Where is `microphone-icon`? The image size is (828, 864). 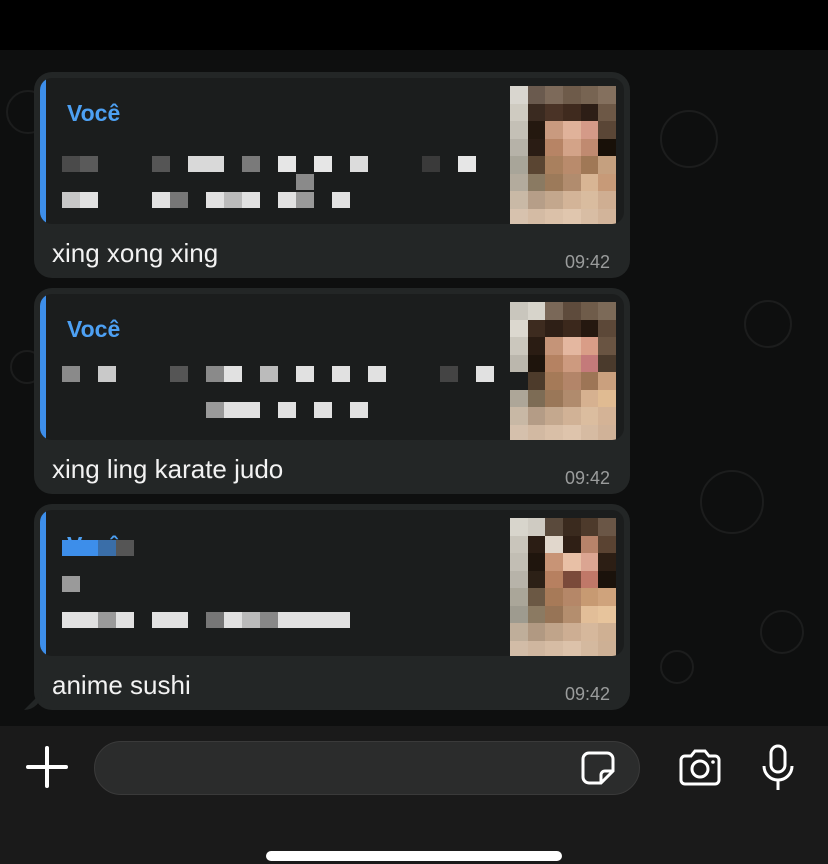 microphone-icon is located at coordinates (778, 768).